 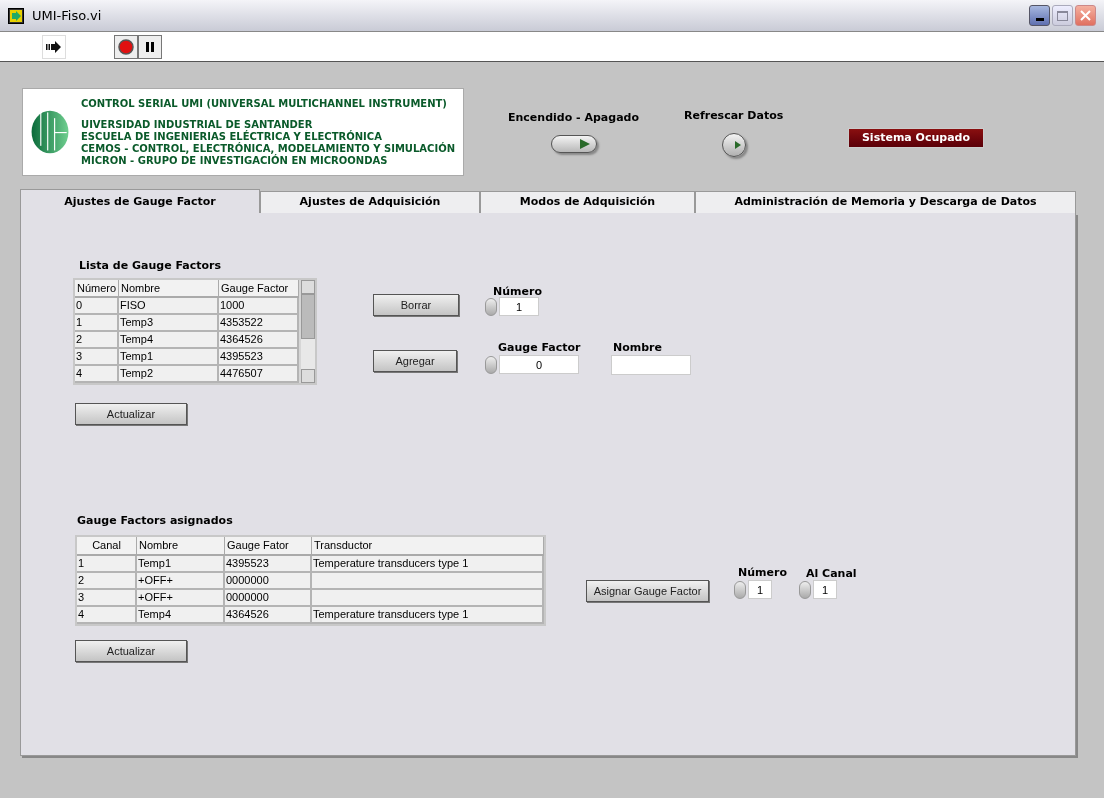 I want to click on power-switch, so click(x=573, y=143).